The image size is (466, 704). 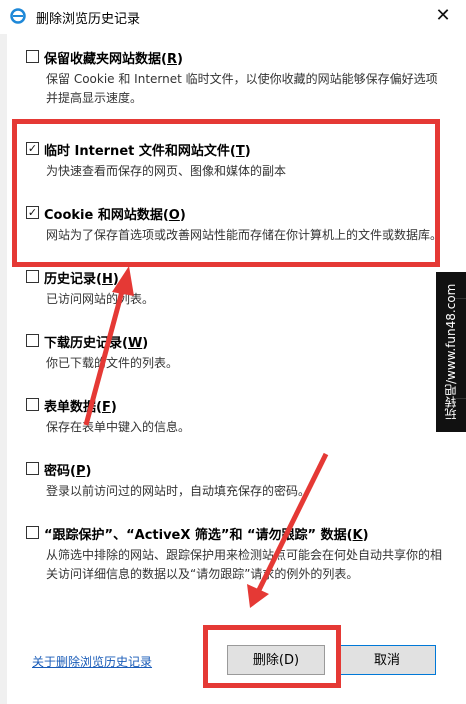 What do you see at coordinates (206, 535) in the screenshot?
I see `option-label: “跟踪保护”、“ActiveX 筛选”和 “请勿跟踪” 数据(K)` at bounding box center [206, 535].